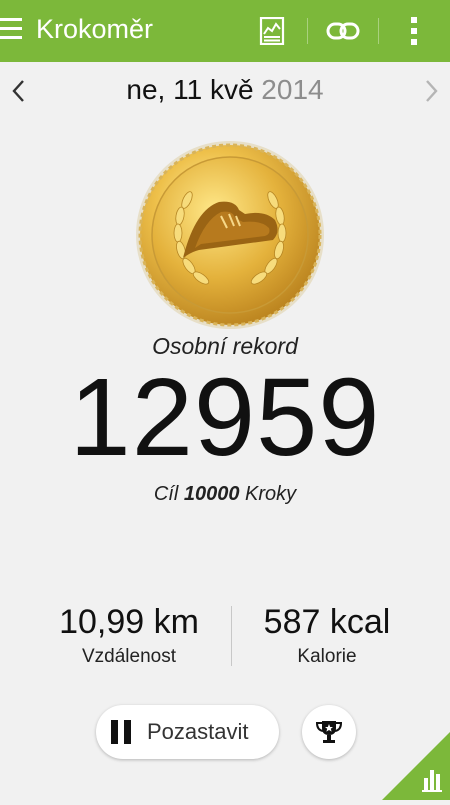 The image size is (450, 805). What do you see at coordinates (327, 622) in the screenshot?
I see `calories-value: 587 kcal` at bounding box center [327, 622].